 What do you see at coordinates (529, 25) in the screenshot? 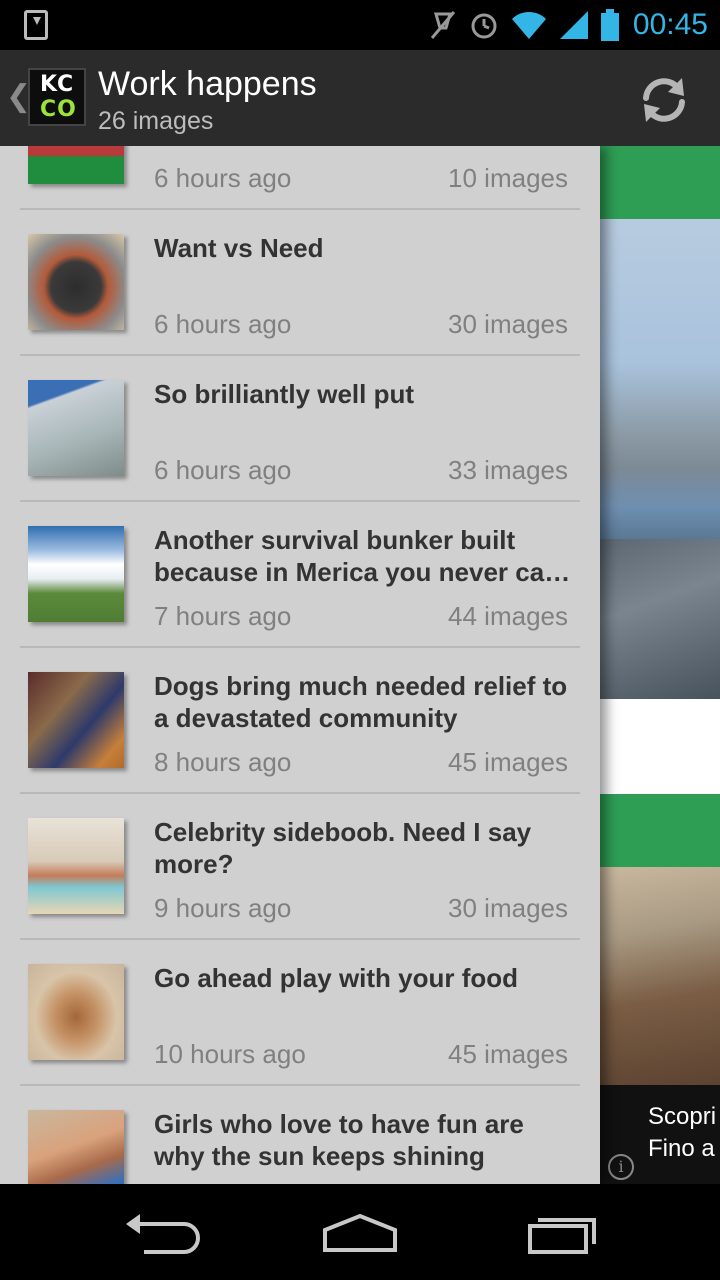
I see `wifi-icon` at bounding box center [529, 25].